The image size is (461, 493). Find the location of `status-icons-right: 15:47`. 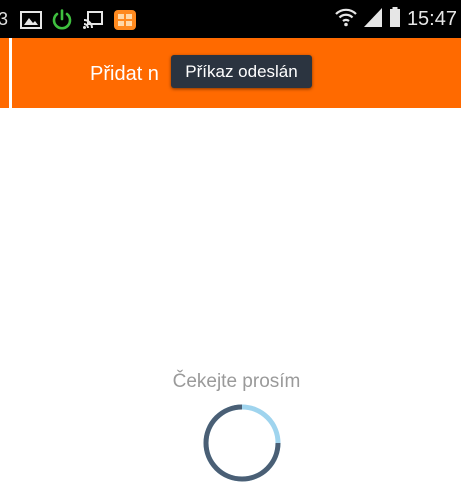

status-icons-right: 15:47 is located at coordinates (396, 19).